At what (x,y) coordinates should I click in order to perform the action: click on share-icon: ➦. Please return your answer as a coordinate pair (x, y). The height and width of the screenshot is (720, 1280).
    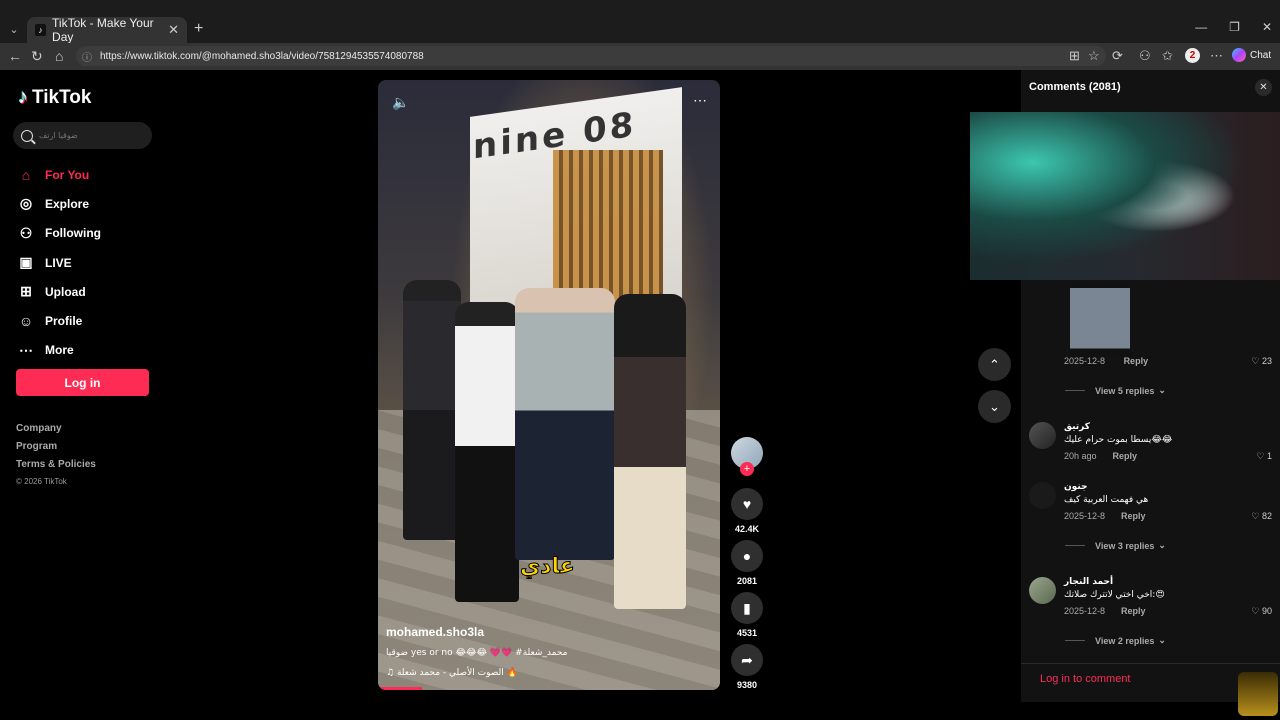
    Looking at the image, I should click on (747, 660).